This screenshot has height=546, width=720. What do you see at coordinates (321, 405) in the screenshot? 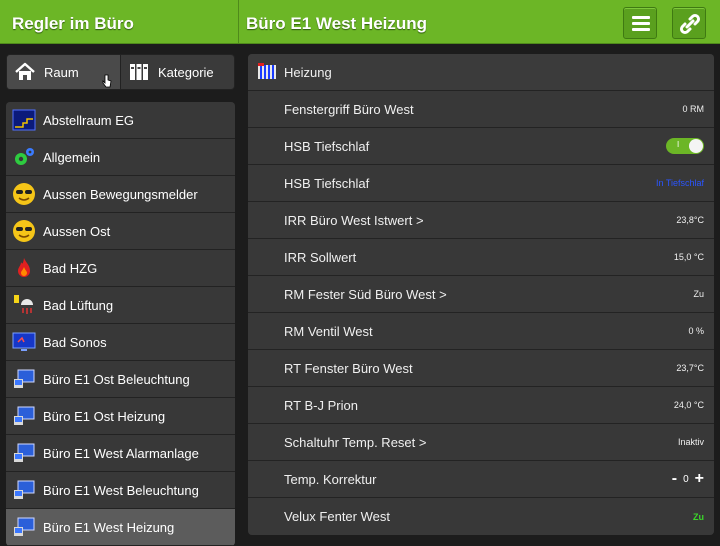
I see `control-label: RT B-J Prion` at bounding box center [321, 405].